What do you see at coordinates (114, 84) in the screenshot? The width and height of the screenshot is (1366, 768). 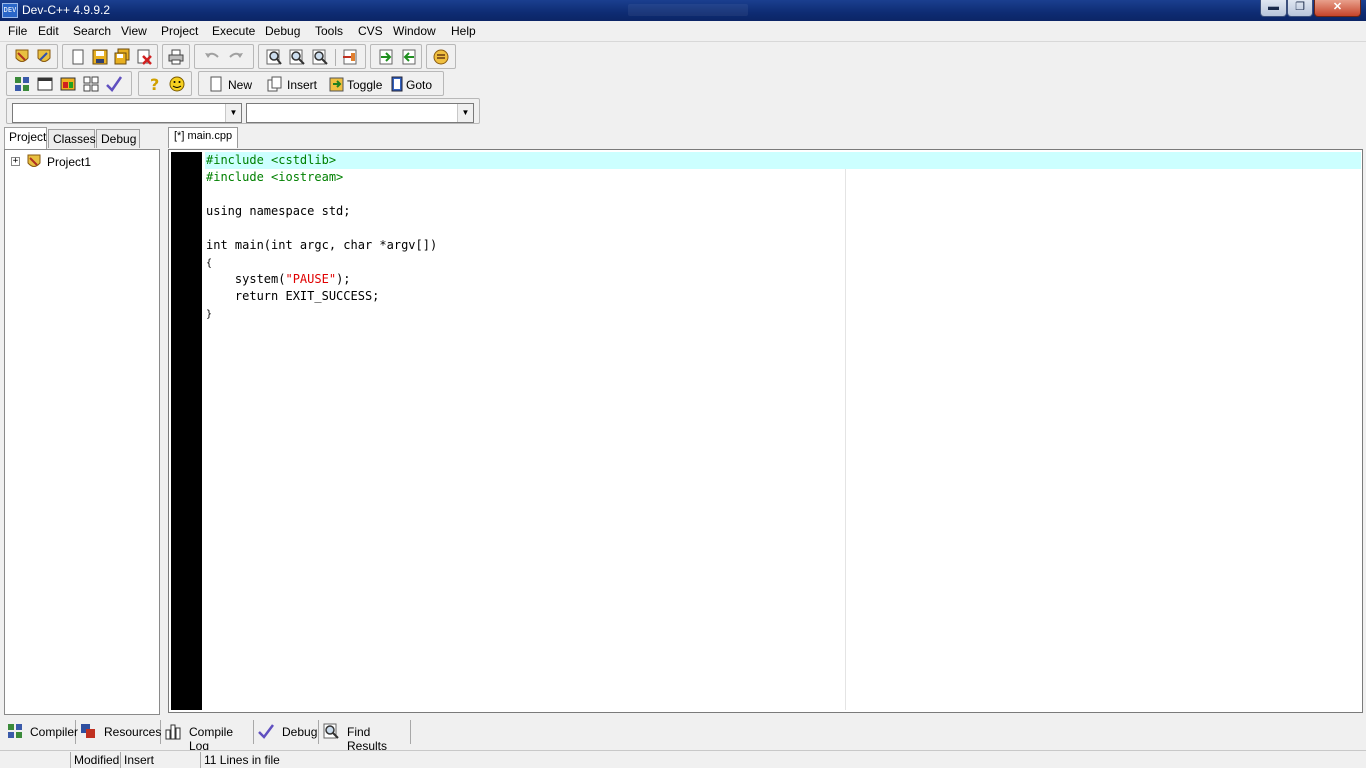 I see `debug-check-button` at bounding box center [114, 84].